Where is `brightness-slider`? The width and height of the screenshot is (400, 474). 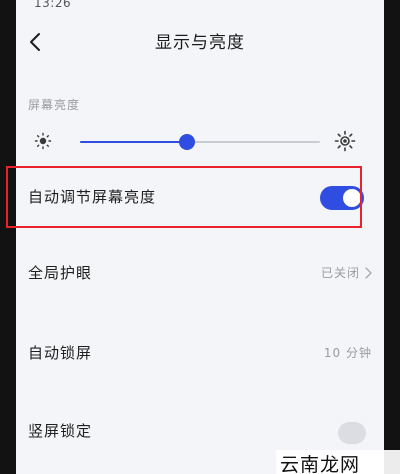 brightness-slider is located at coordinates (200, 142).